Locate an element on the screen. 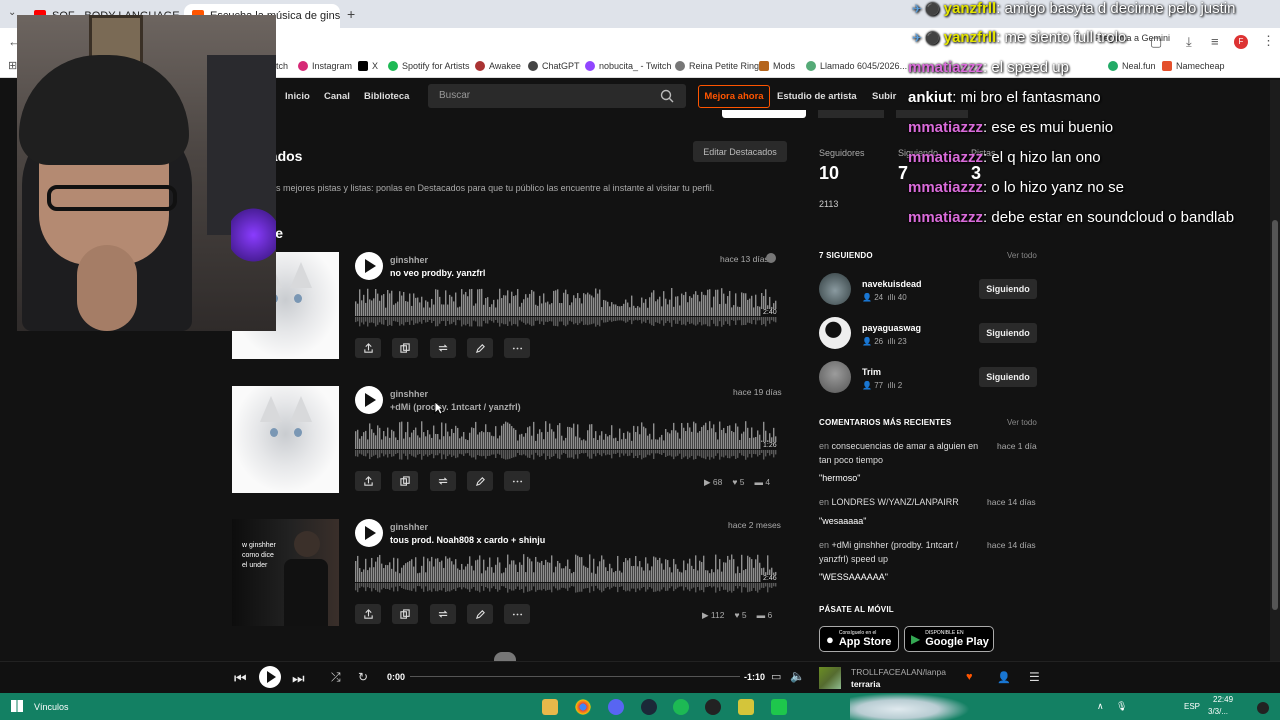  search-input: Buscar is located at coordinates (557, 96).